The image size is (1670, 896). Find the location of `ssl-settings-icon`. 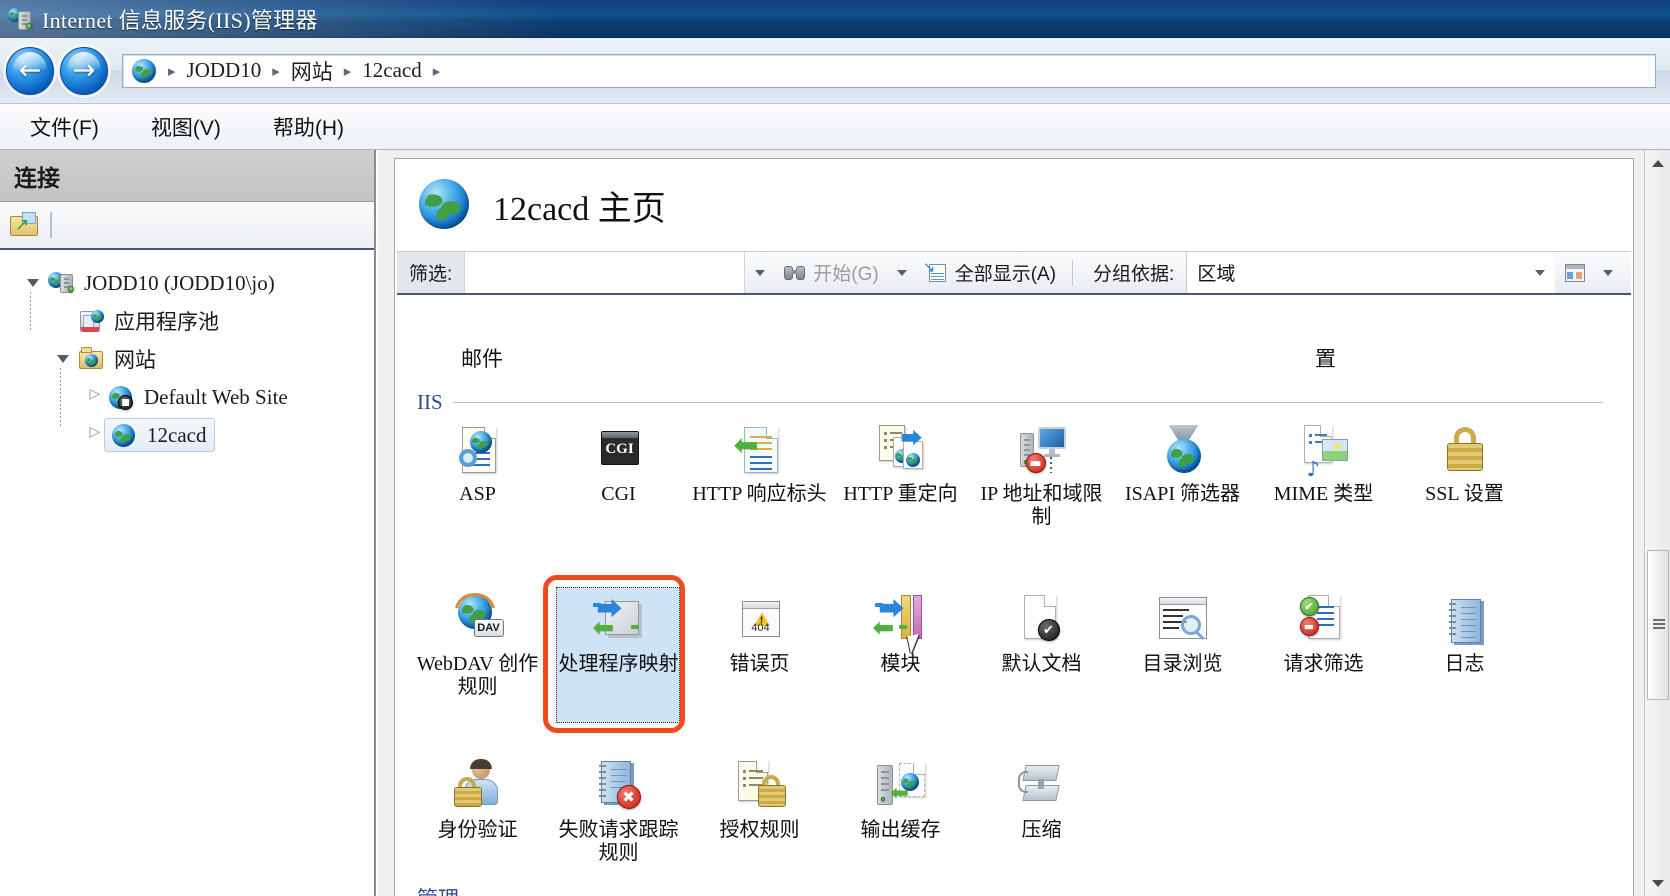

ssl-settings-icon is located at coordinates (1465, 451).